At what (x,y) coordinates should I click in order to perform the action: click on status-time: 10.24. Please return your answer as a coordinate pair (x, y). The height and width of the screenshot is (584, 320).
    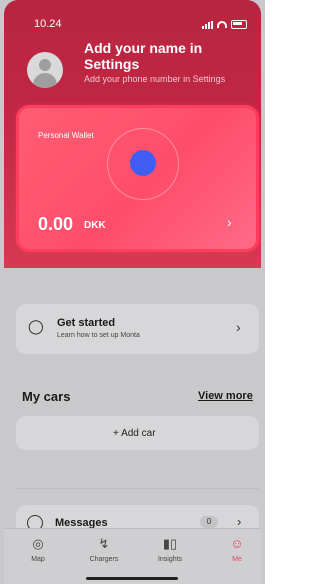
    Looking at the image, I should click on (48, 24).